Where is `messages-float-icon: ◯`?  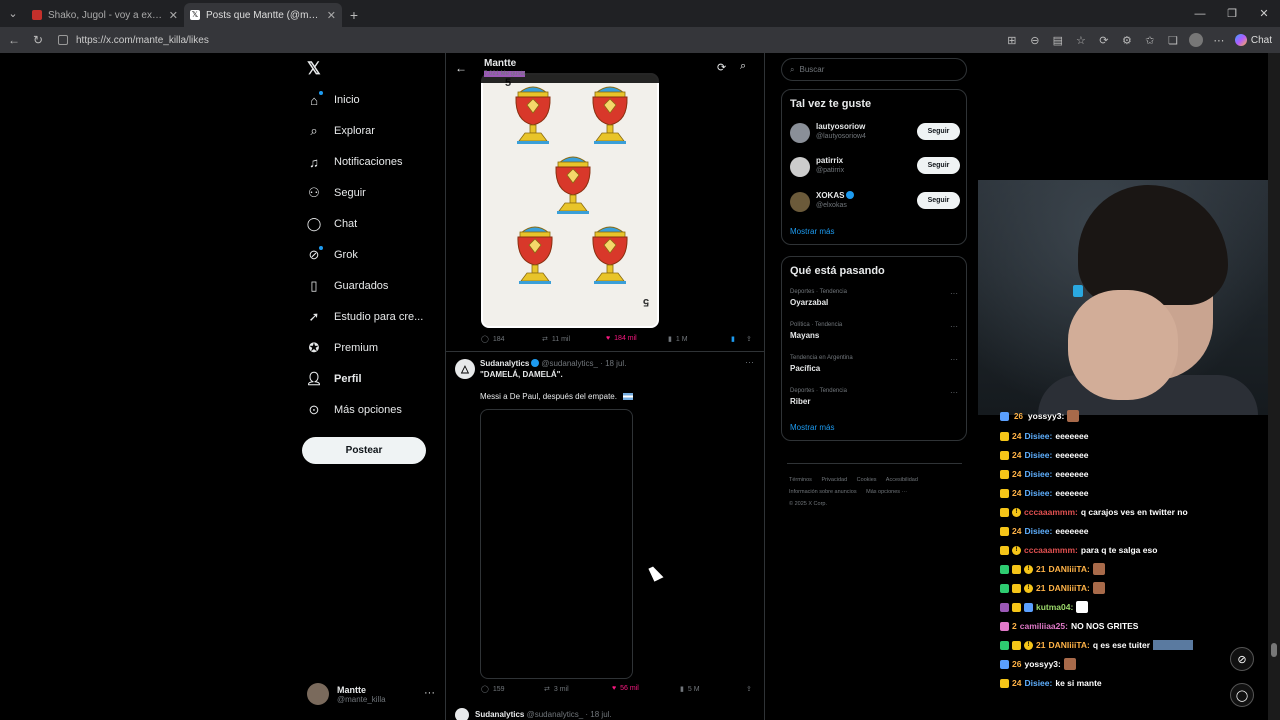 messages-float-icon: ◯ is located at coordinates (1242, 695).